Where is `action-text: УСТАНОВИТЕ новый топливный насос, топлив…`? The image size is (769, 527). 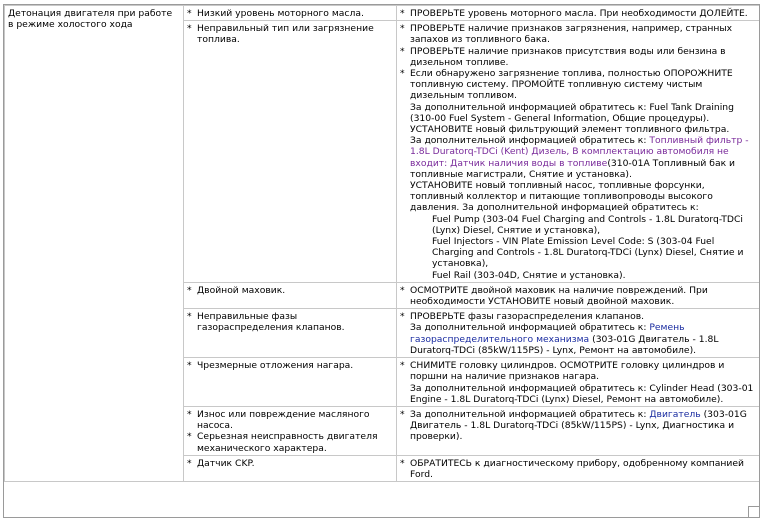 action-text: УСТАНОВИТЕ новый топливный насос, топлив… is located at coordinates (561, 197).